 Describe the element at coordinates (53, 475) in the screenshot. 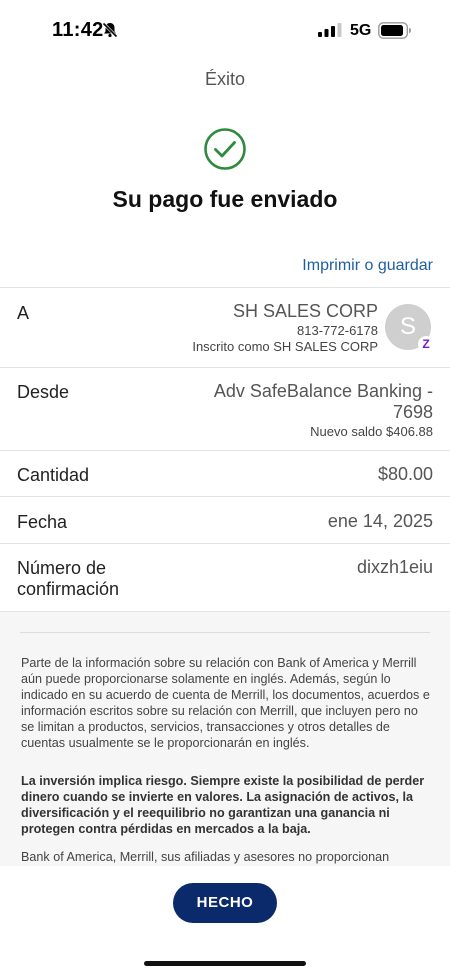

I see `amount-label: Cantidad` at that location.